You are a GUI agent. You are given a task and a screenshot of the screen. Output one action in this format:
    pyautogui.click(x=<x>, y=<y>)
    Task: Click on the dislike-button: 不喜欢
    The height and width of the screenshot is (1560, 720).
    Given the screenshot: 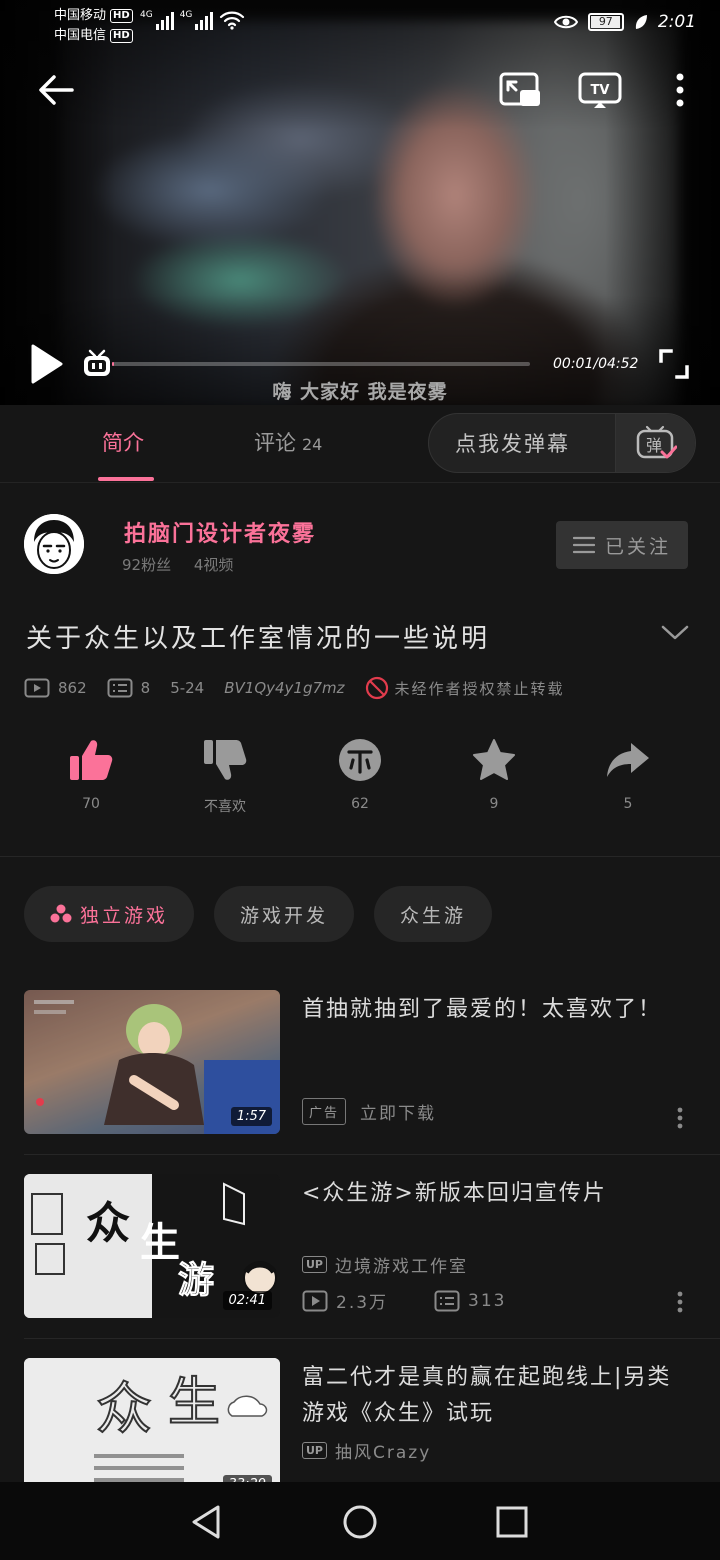 What is the action you would take?
    pyautogui.click(x=225, y=774)
    